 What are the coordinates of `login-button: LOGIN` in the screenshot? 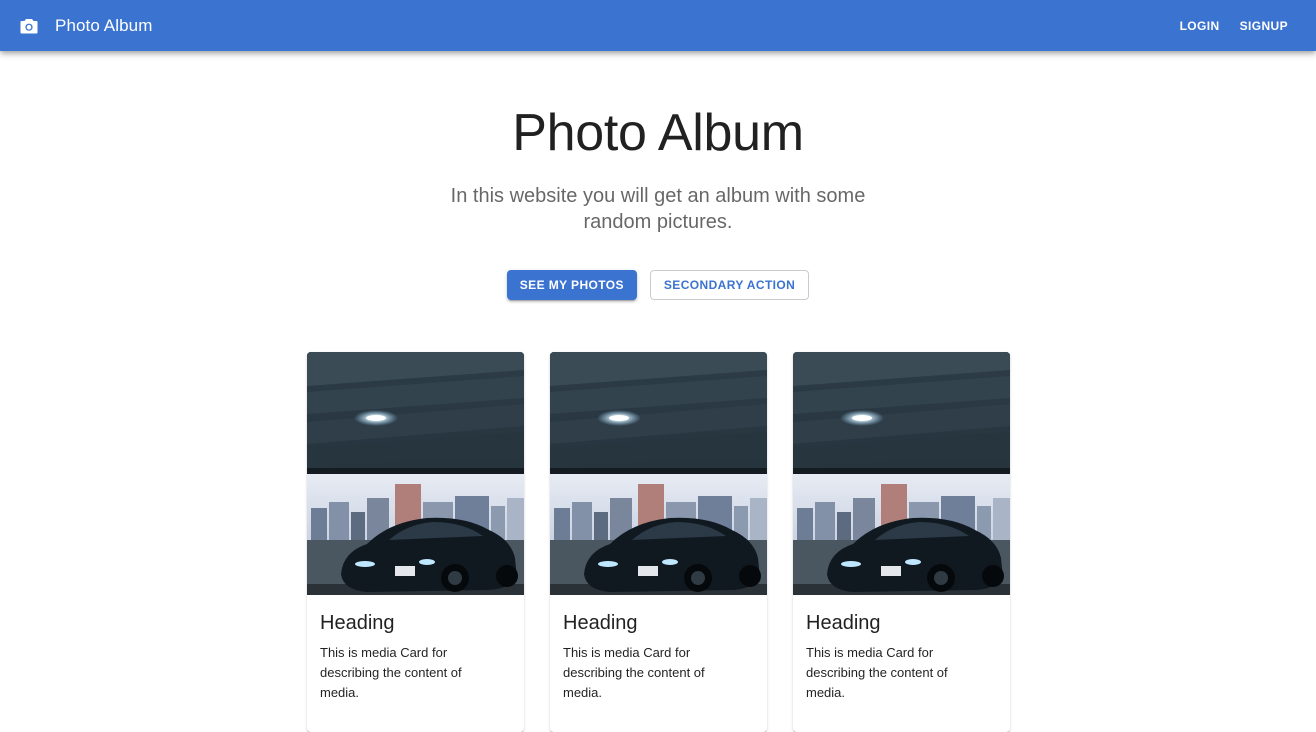 It's located at (1200, 26).